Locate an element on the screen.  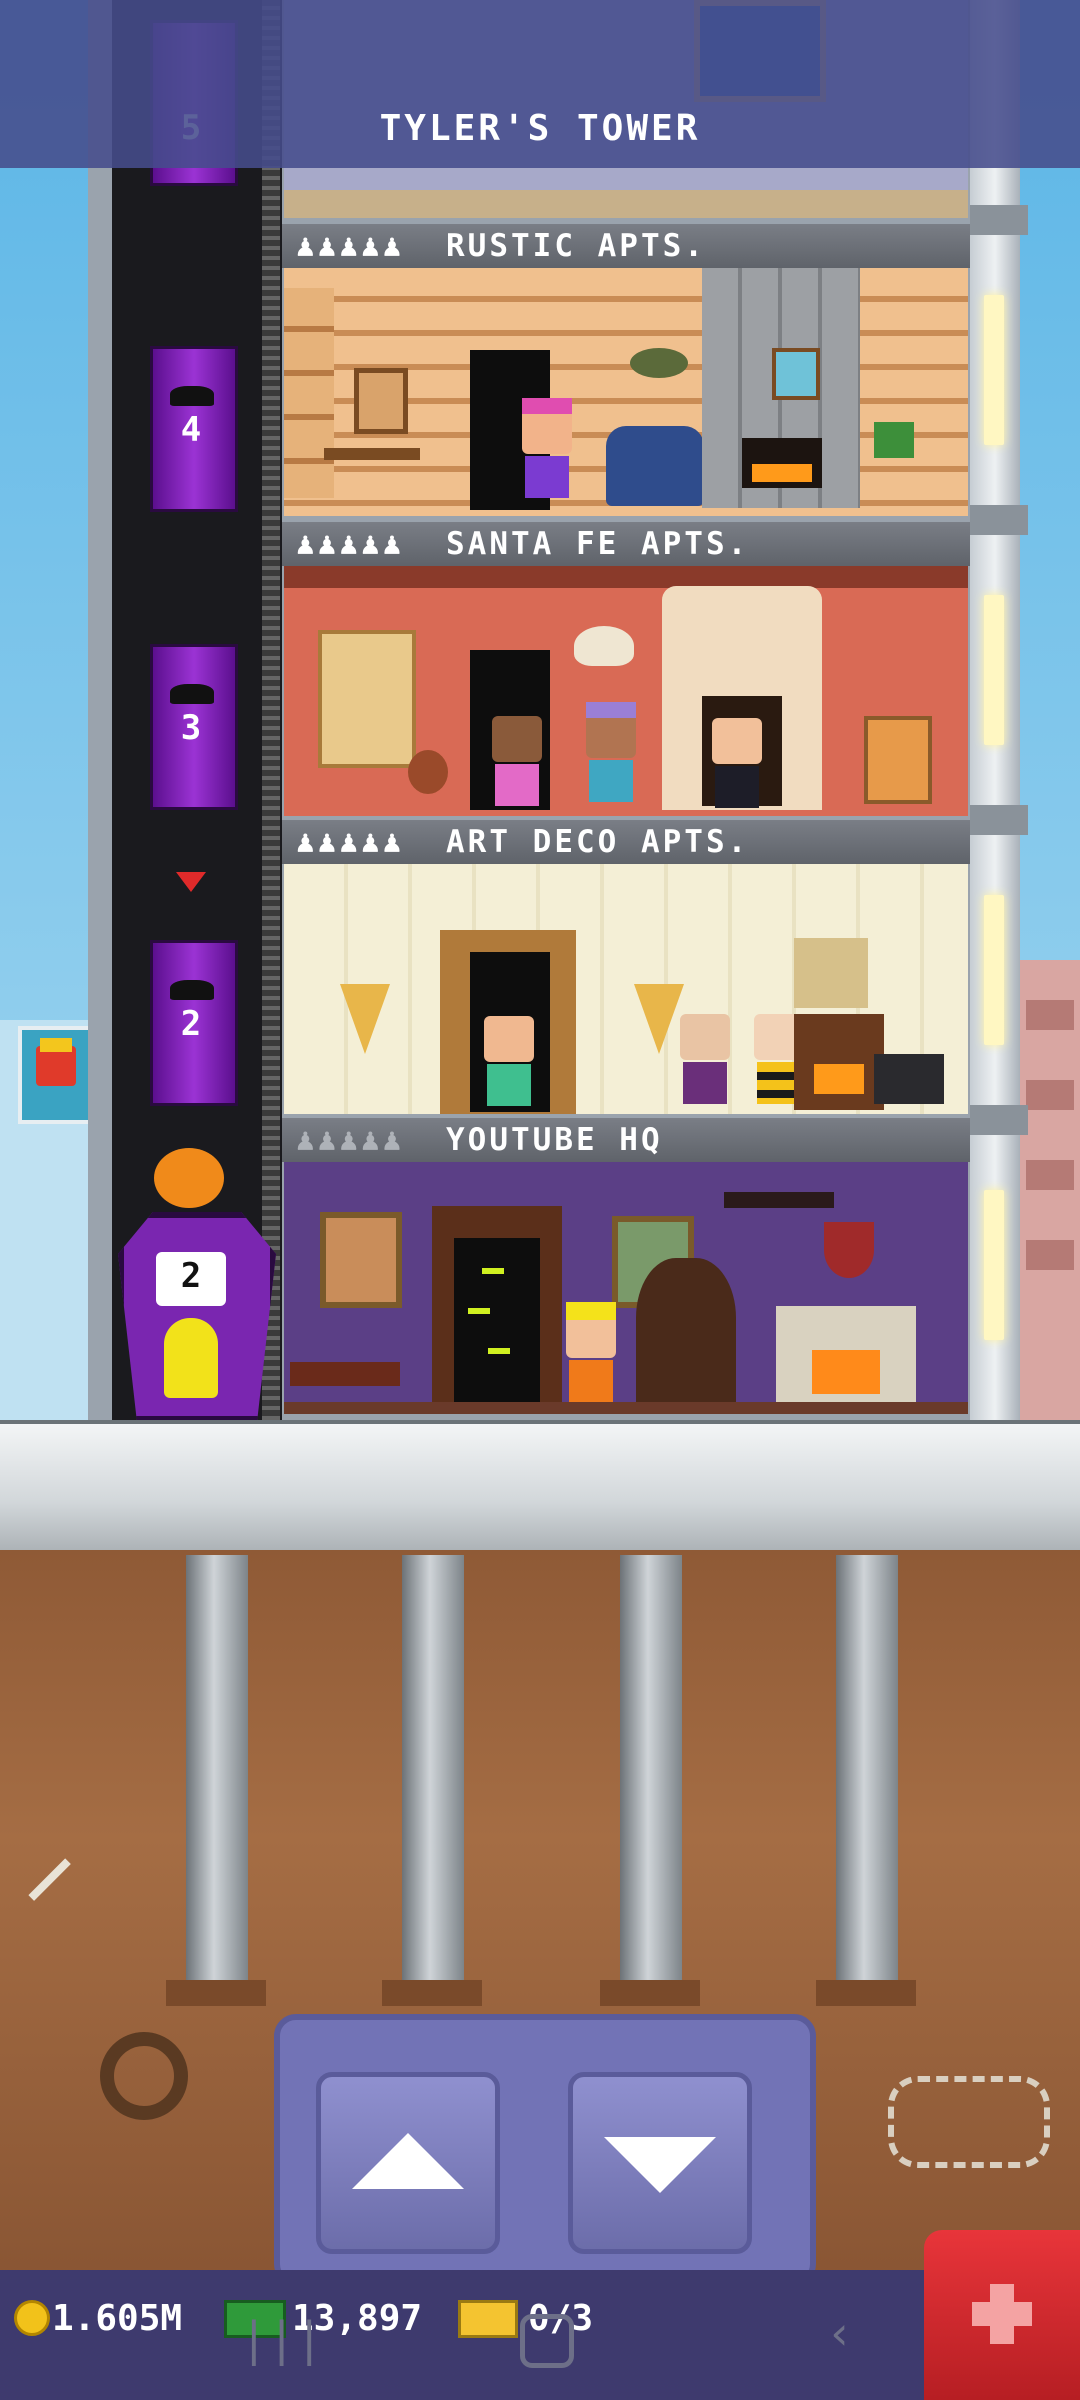
build-menu-button is located at coordinates (1002, 2315).